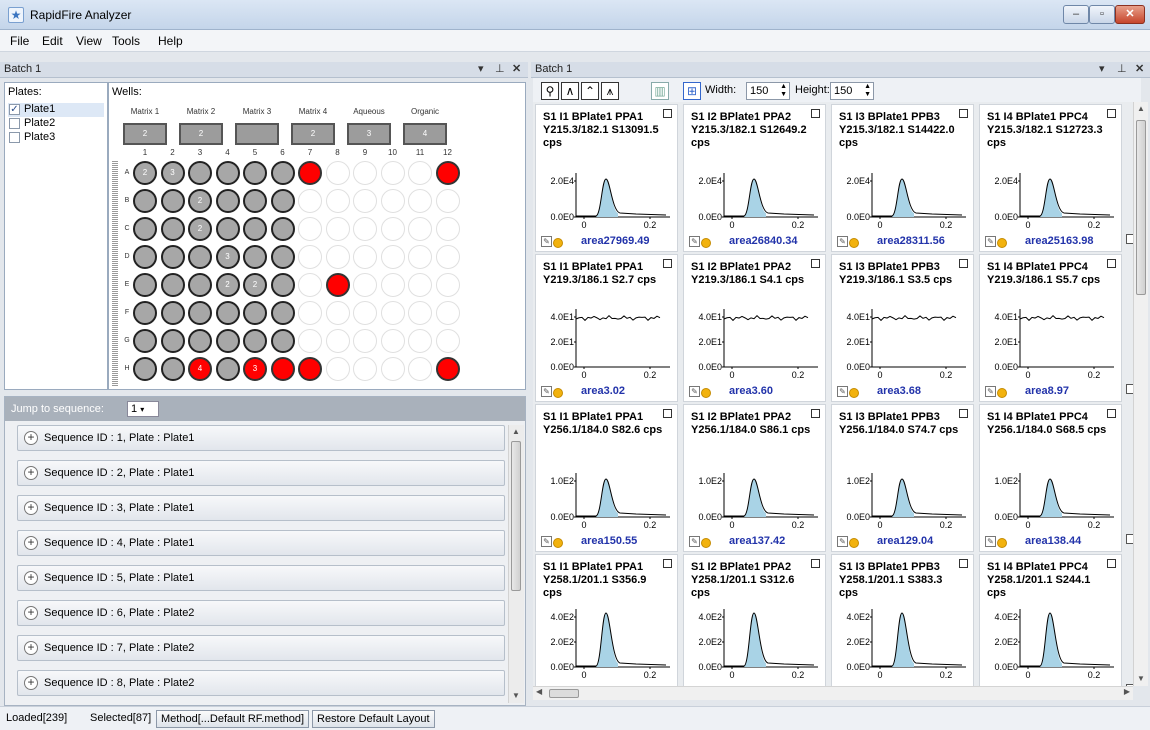 This screenshot has height=730, width=1150. I want to click on matrix-box: 4, so click(425, 134).